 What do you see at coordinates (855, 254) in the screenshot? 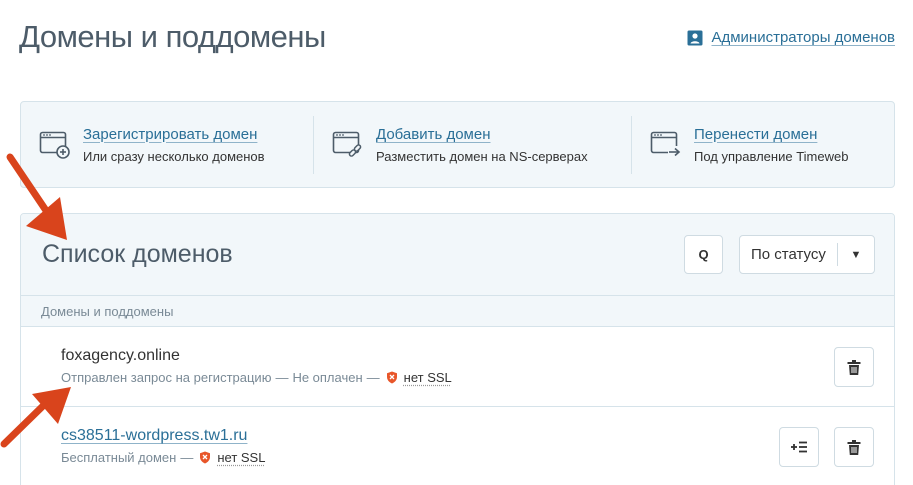
I see `chevron-down-icon: ▼` at bounding box center [855, 254].